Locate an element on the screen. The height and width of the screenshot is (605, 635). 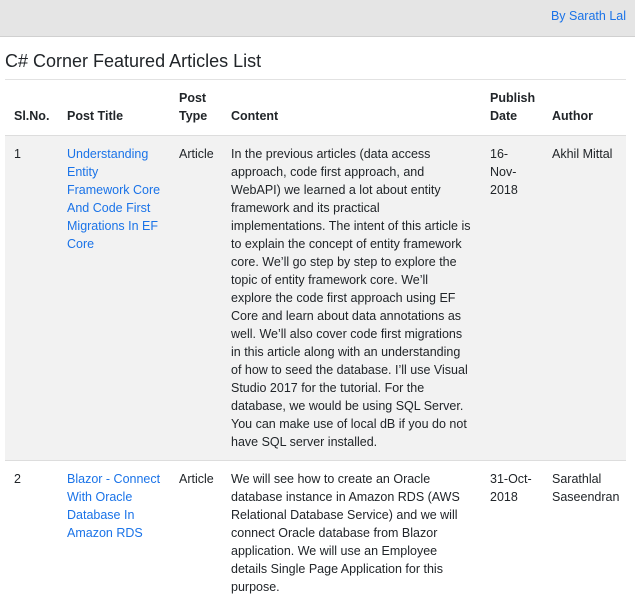
slno-cell: 1 is located at coordinates (31, 298).